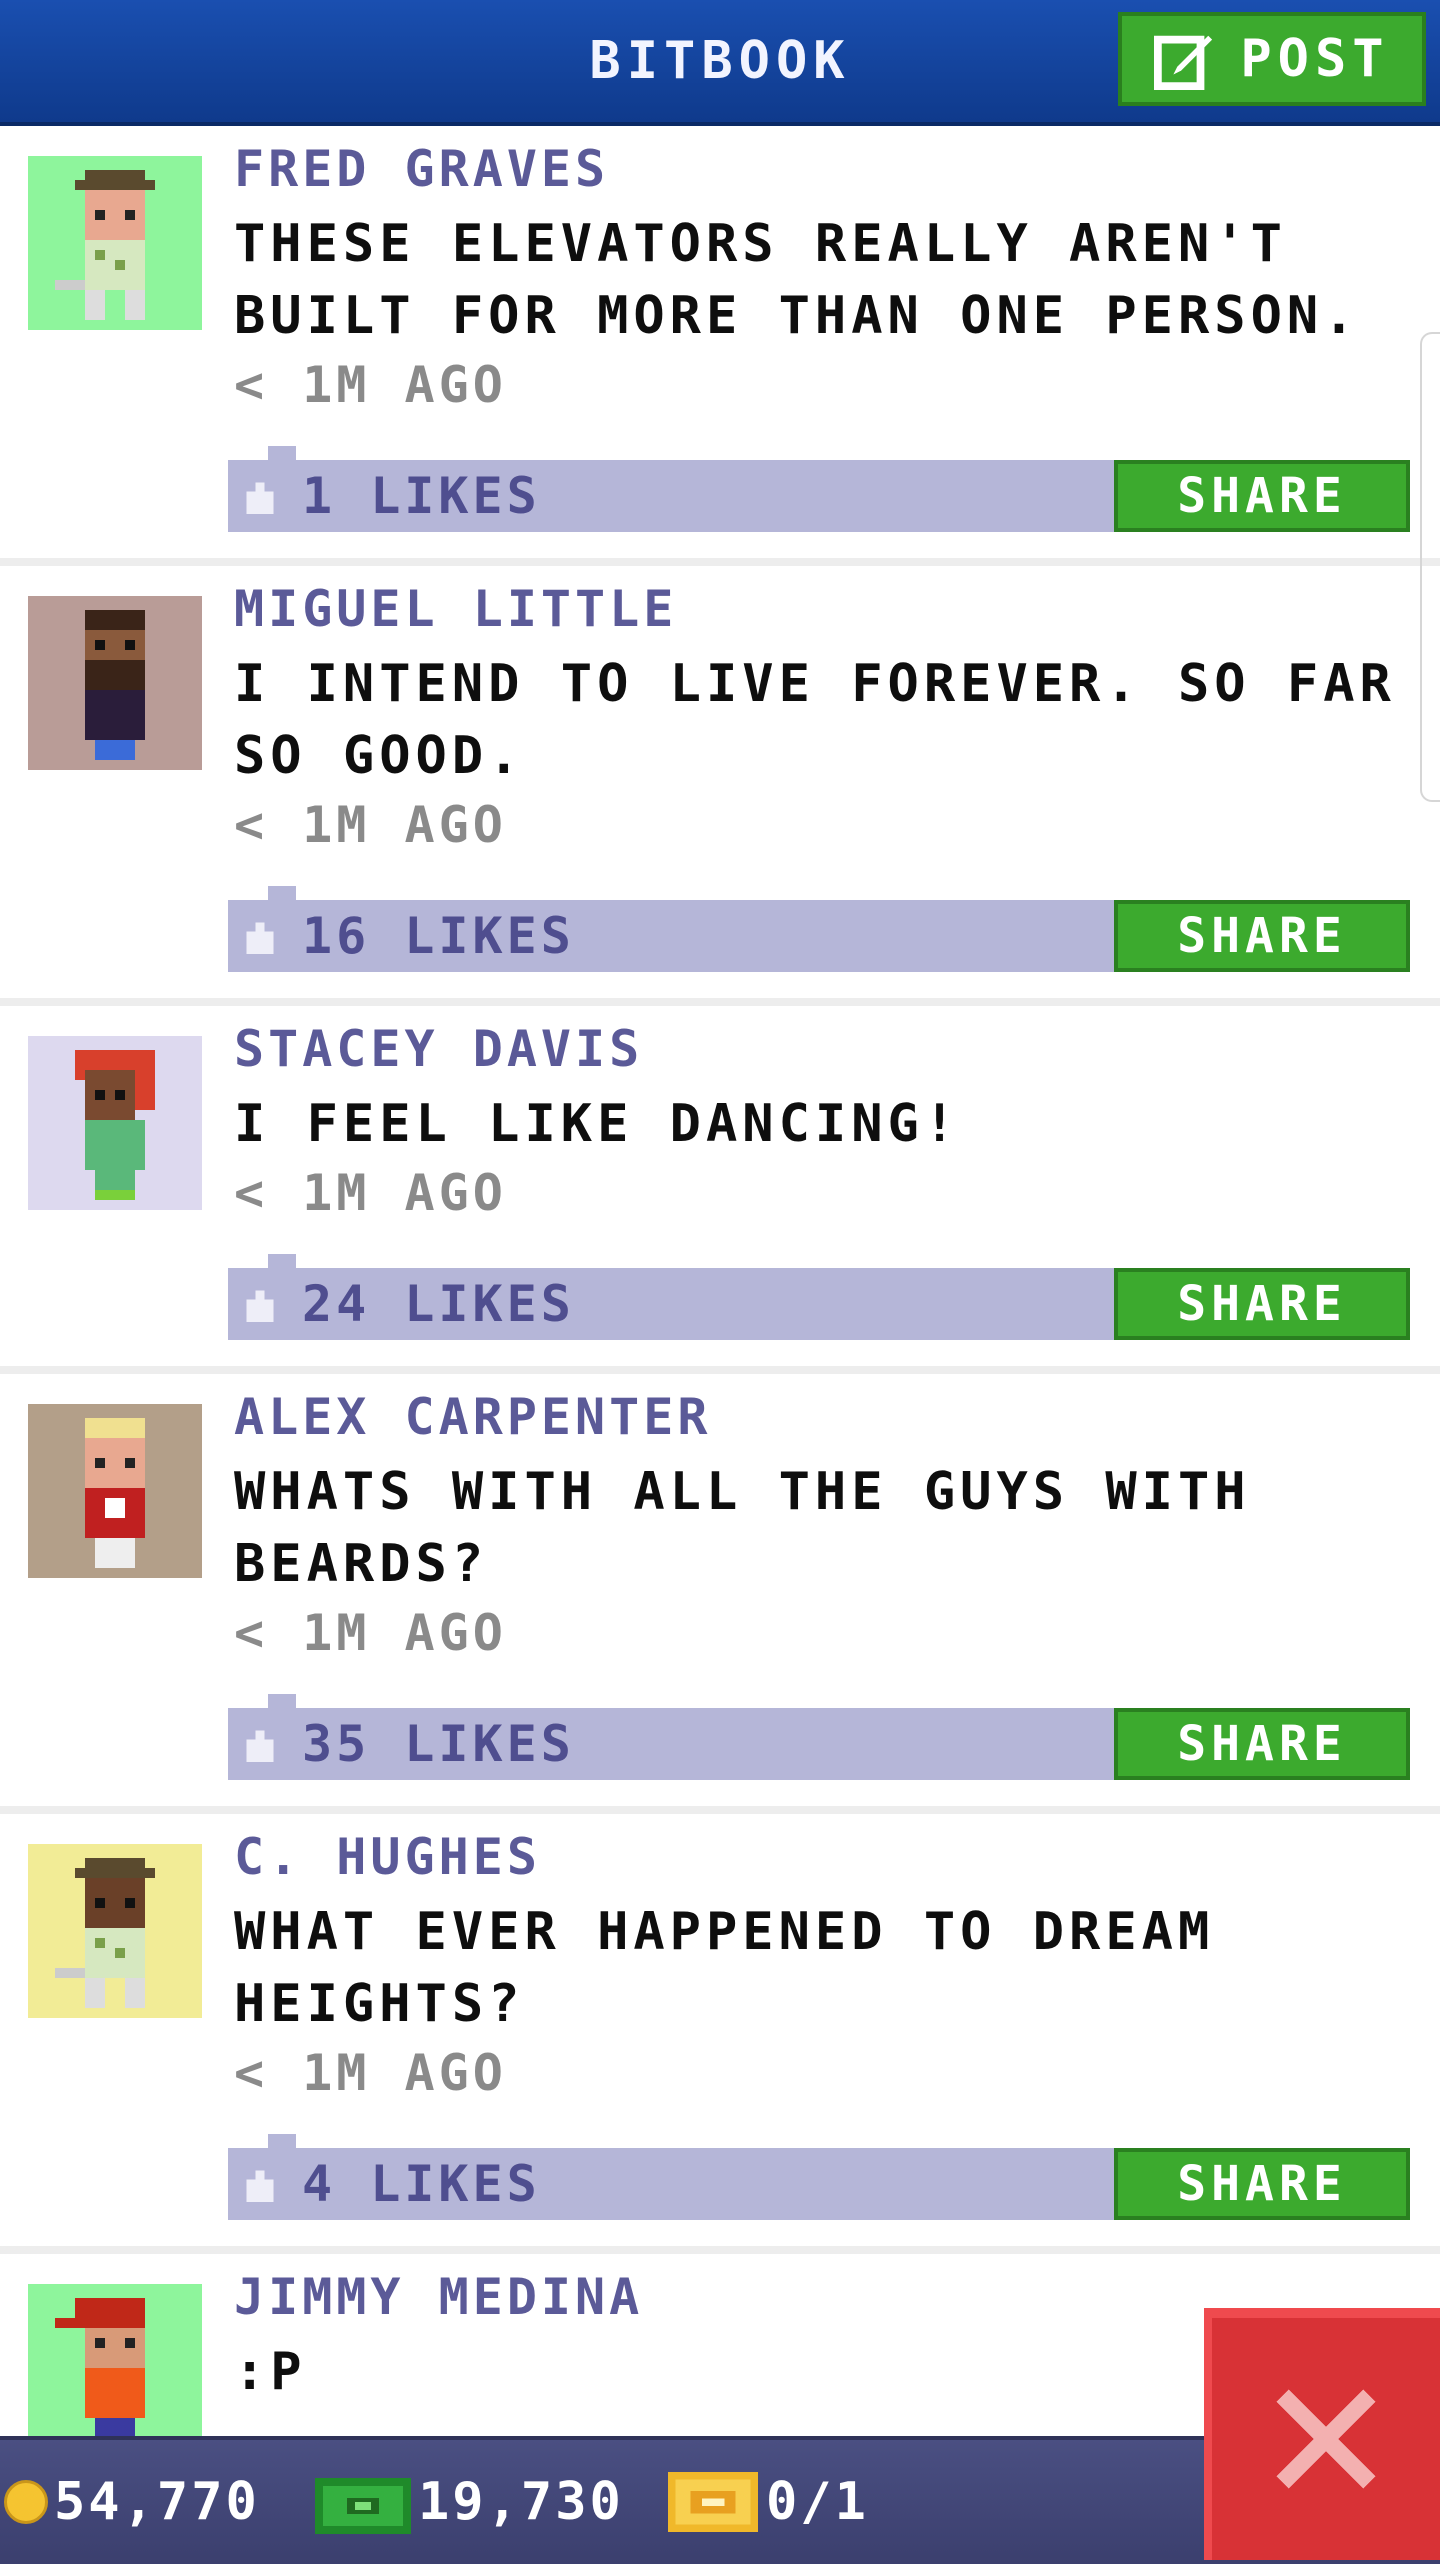 Image resolution: width=1440 pixels, height=2564 pixels. What do you see at coordinates (421, 2184) in the screenshot?
I see `likes-count: 4 LIKES` at bounding box center [421, 2184].